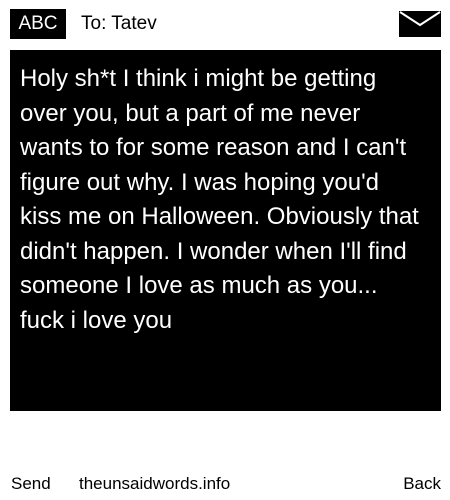 This screenshot has width=450, height=500. What do you see at coordinates (38, 24) in the screenshot?
I see `input-mode-badge: ABC` at bounding box center [38, 24].